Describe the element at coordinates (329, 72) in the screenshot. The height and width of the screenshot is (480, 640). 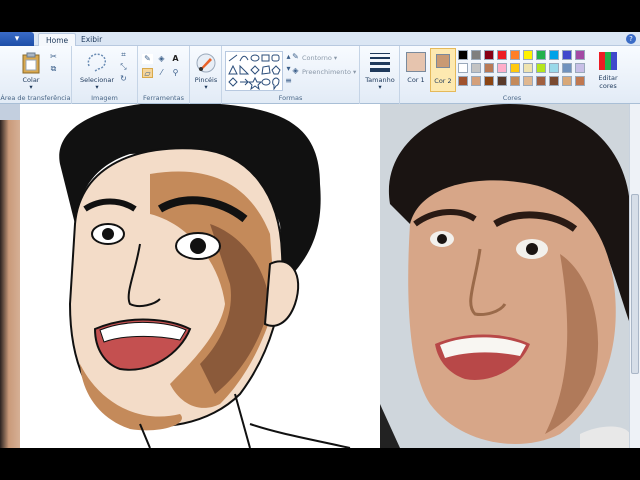
I see `fill-label: Preenchimento ▾` at that location.